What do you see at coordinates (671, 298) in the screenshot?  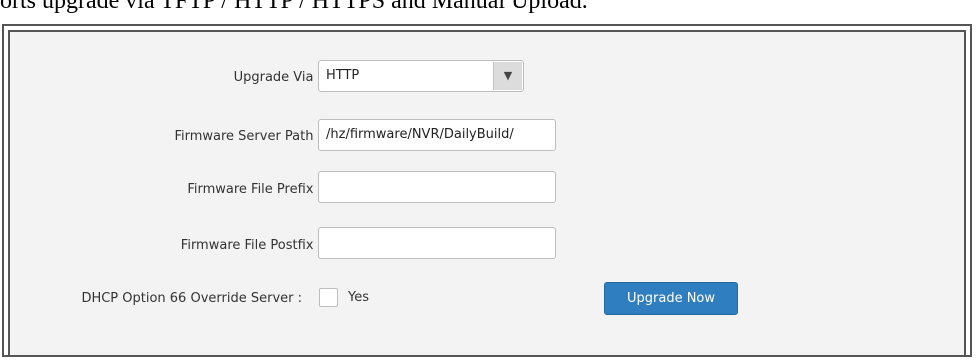 I see `upgrade-now-button: Upgrade Now` at bounding box center [671, 298].